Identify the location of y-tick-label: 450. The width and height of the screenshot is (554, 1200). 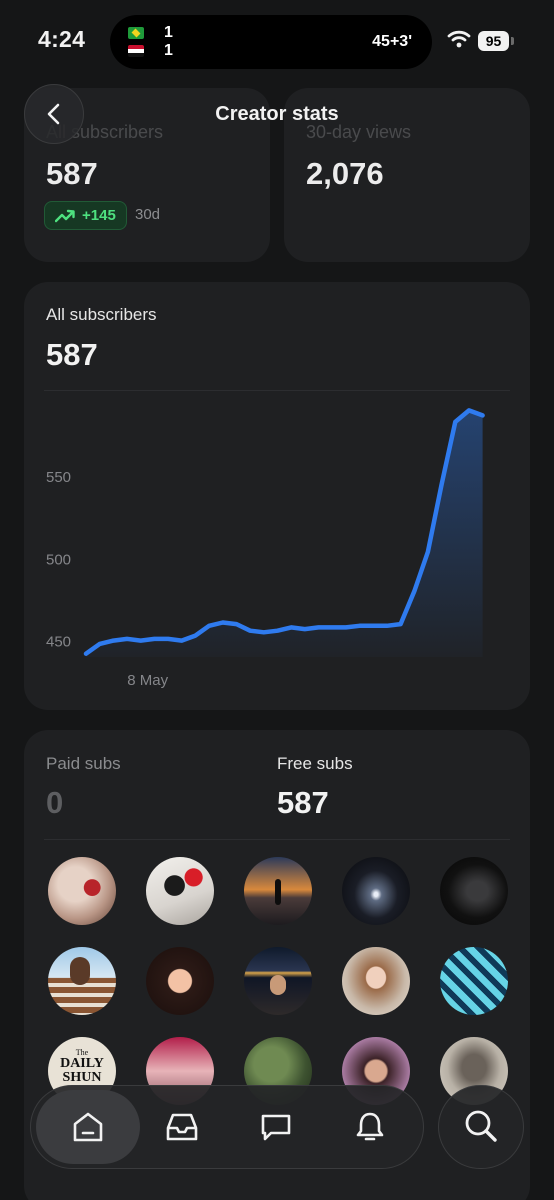
(58, 642).